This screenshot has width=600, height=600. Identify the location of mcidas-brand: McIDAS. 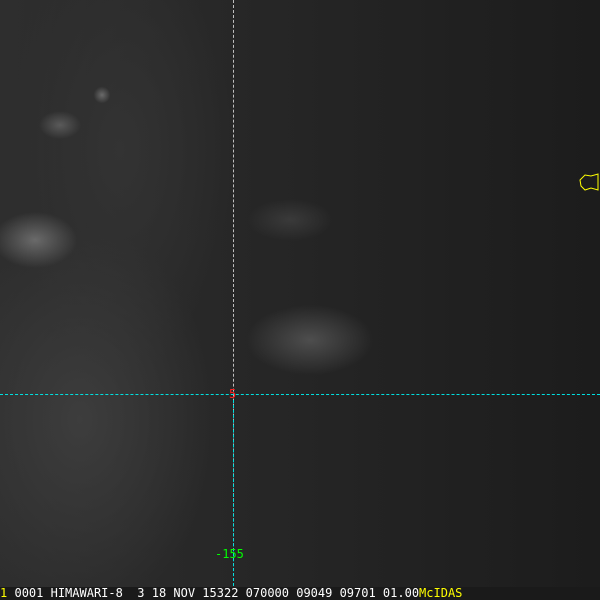
(441, 593).